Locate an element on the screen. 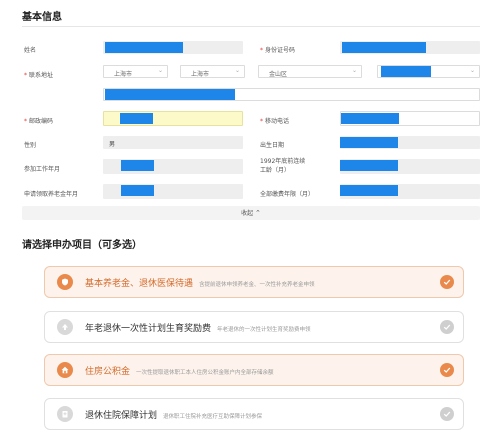 The image size is (500, 437). city-value: 上海市 is located at coordinates (200, 74).